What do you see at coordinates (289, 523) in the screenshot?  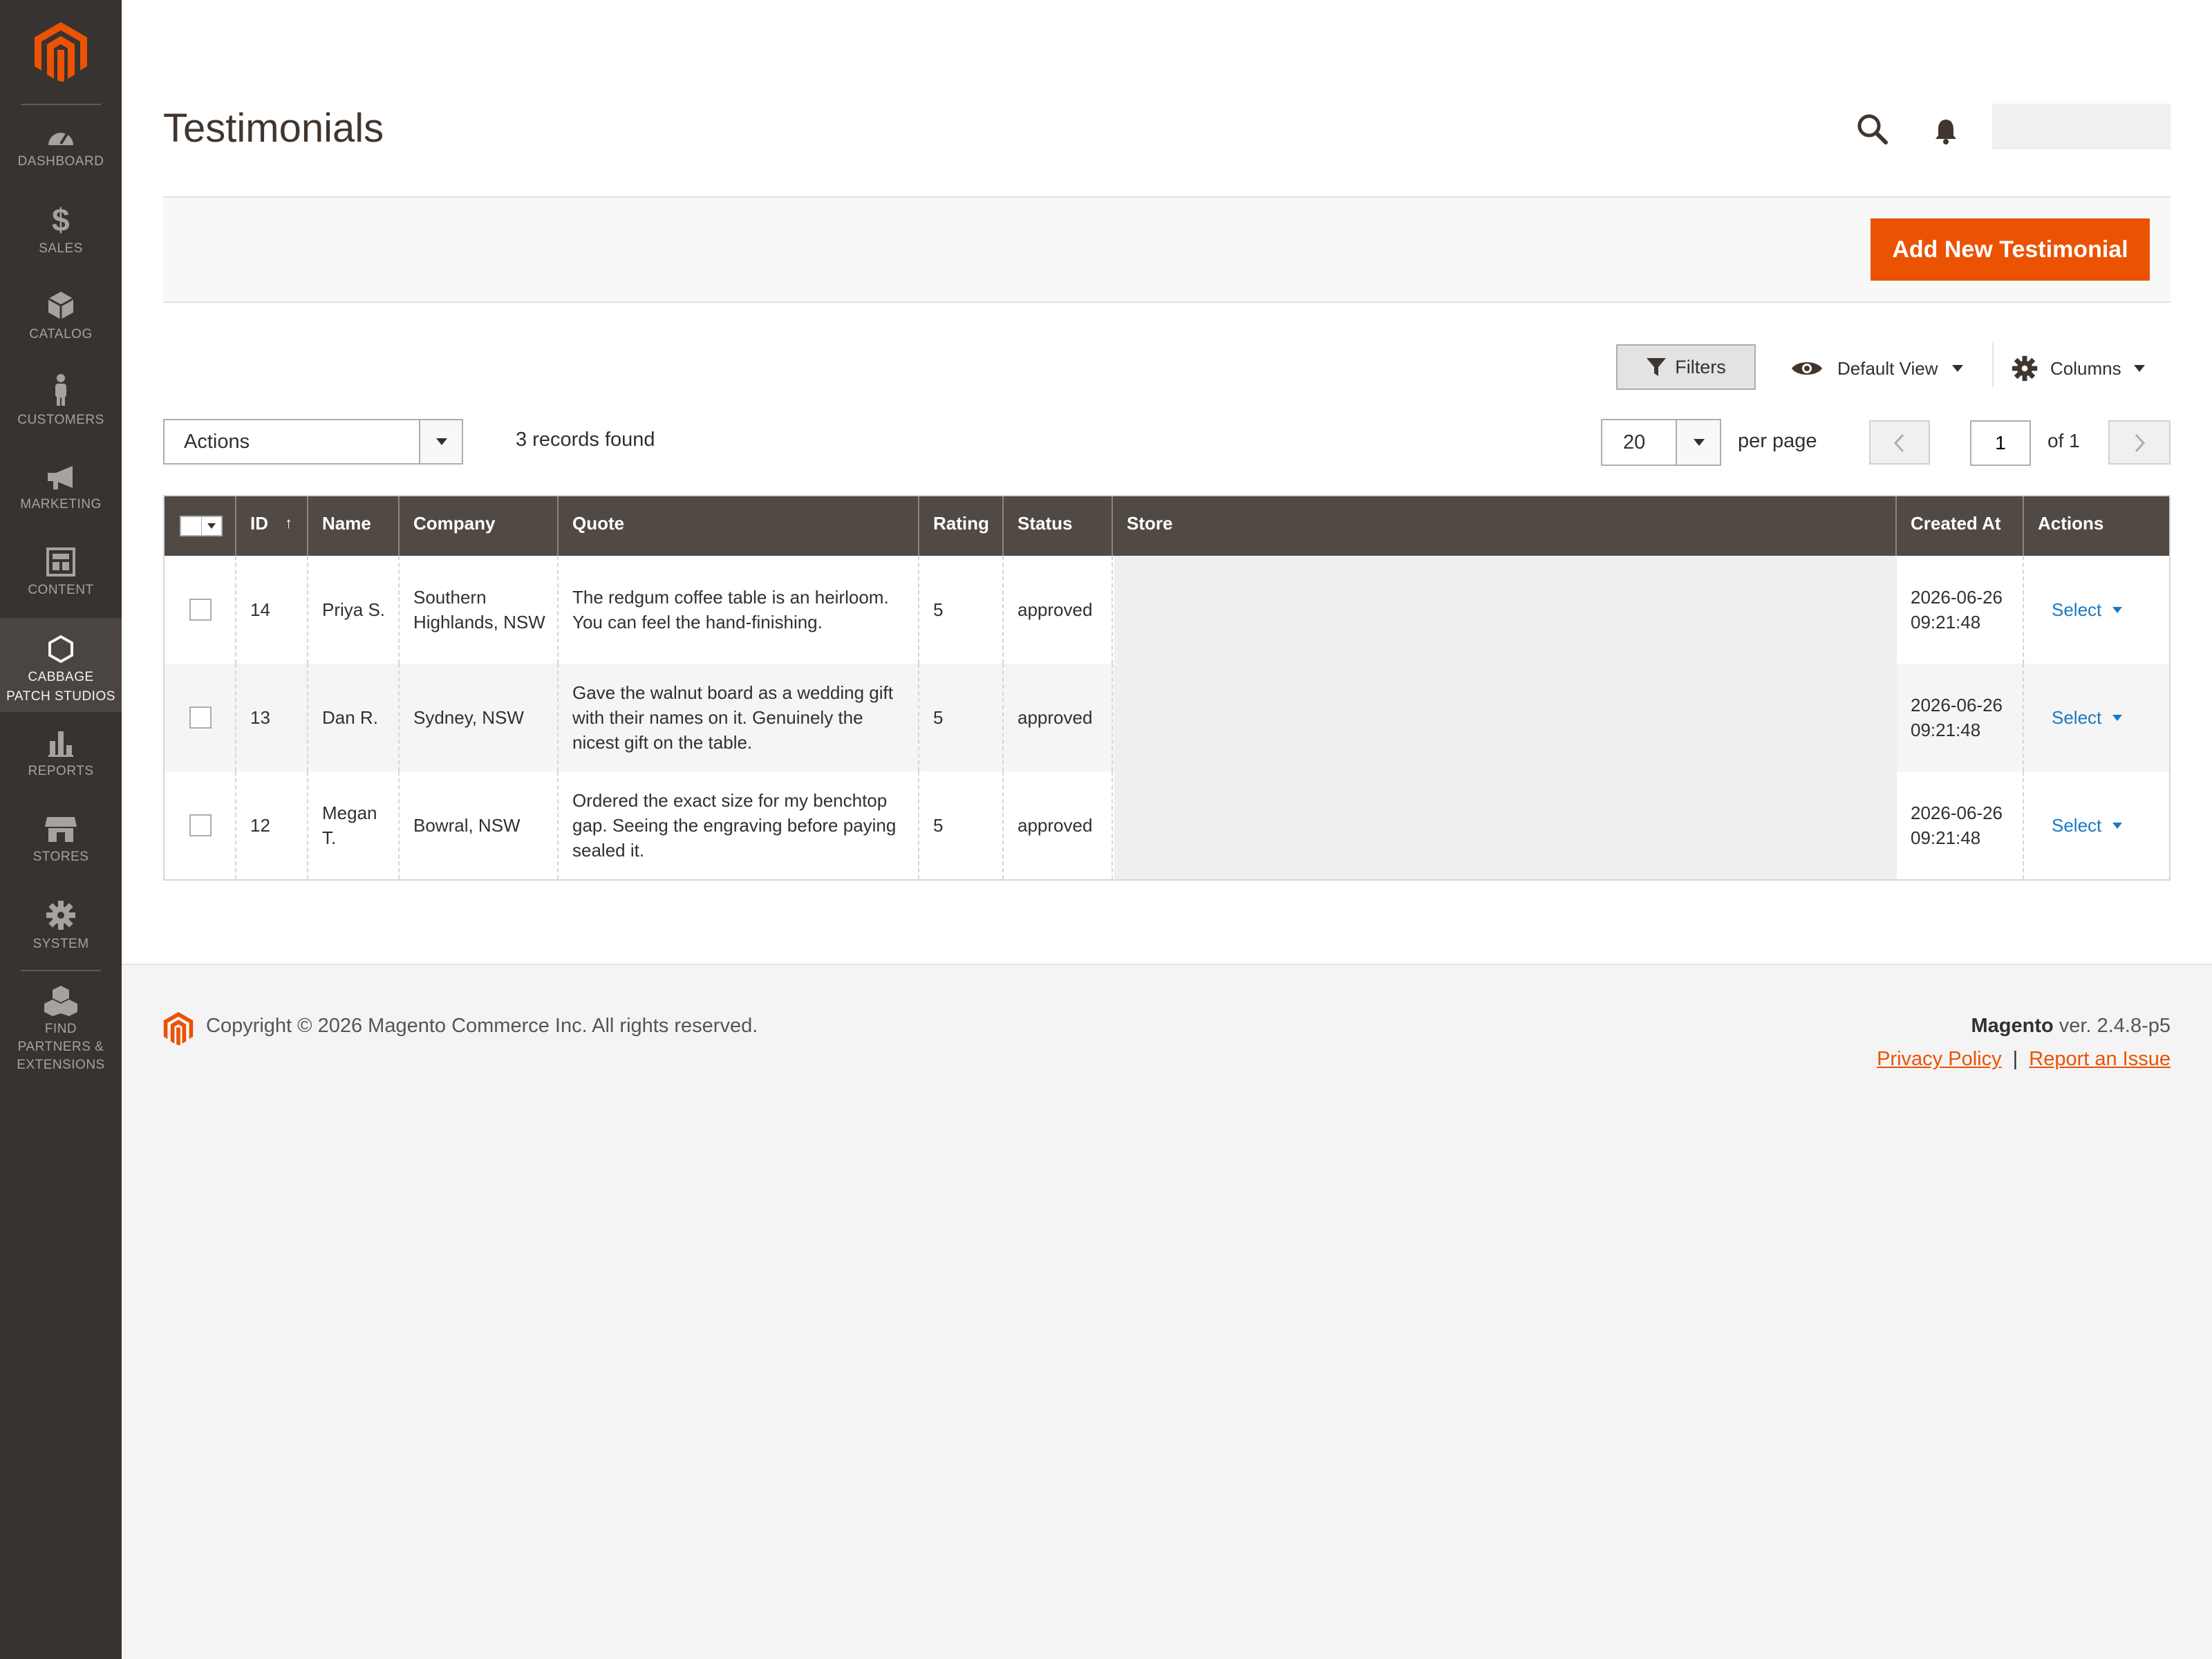 I see `sort-arrow-icon: ↑` at bounding box center [289, 523].